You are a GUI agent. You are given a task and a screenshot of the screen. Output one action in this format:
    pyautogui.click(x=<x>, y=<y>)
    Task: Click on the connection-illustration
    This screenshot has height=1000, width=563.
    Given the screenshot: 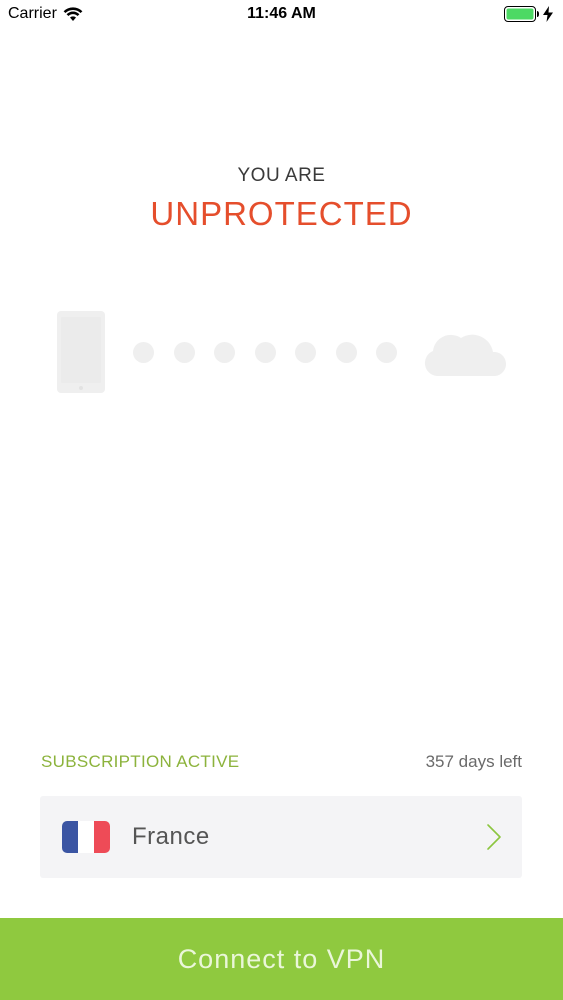 What is the action you would take?
    pyautogui.click(x=281, y=355)
    